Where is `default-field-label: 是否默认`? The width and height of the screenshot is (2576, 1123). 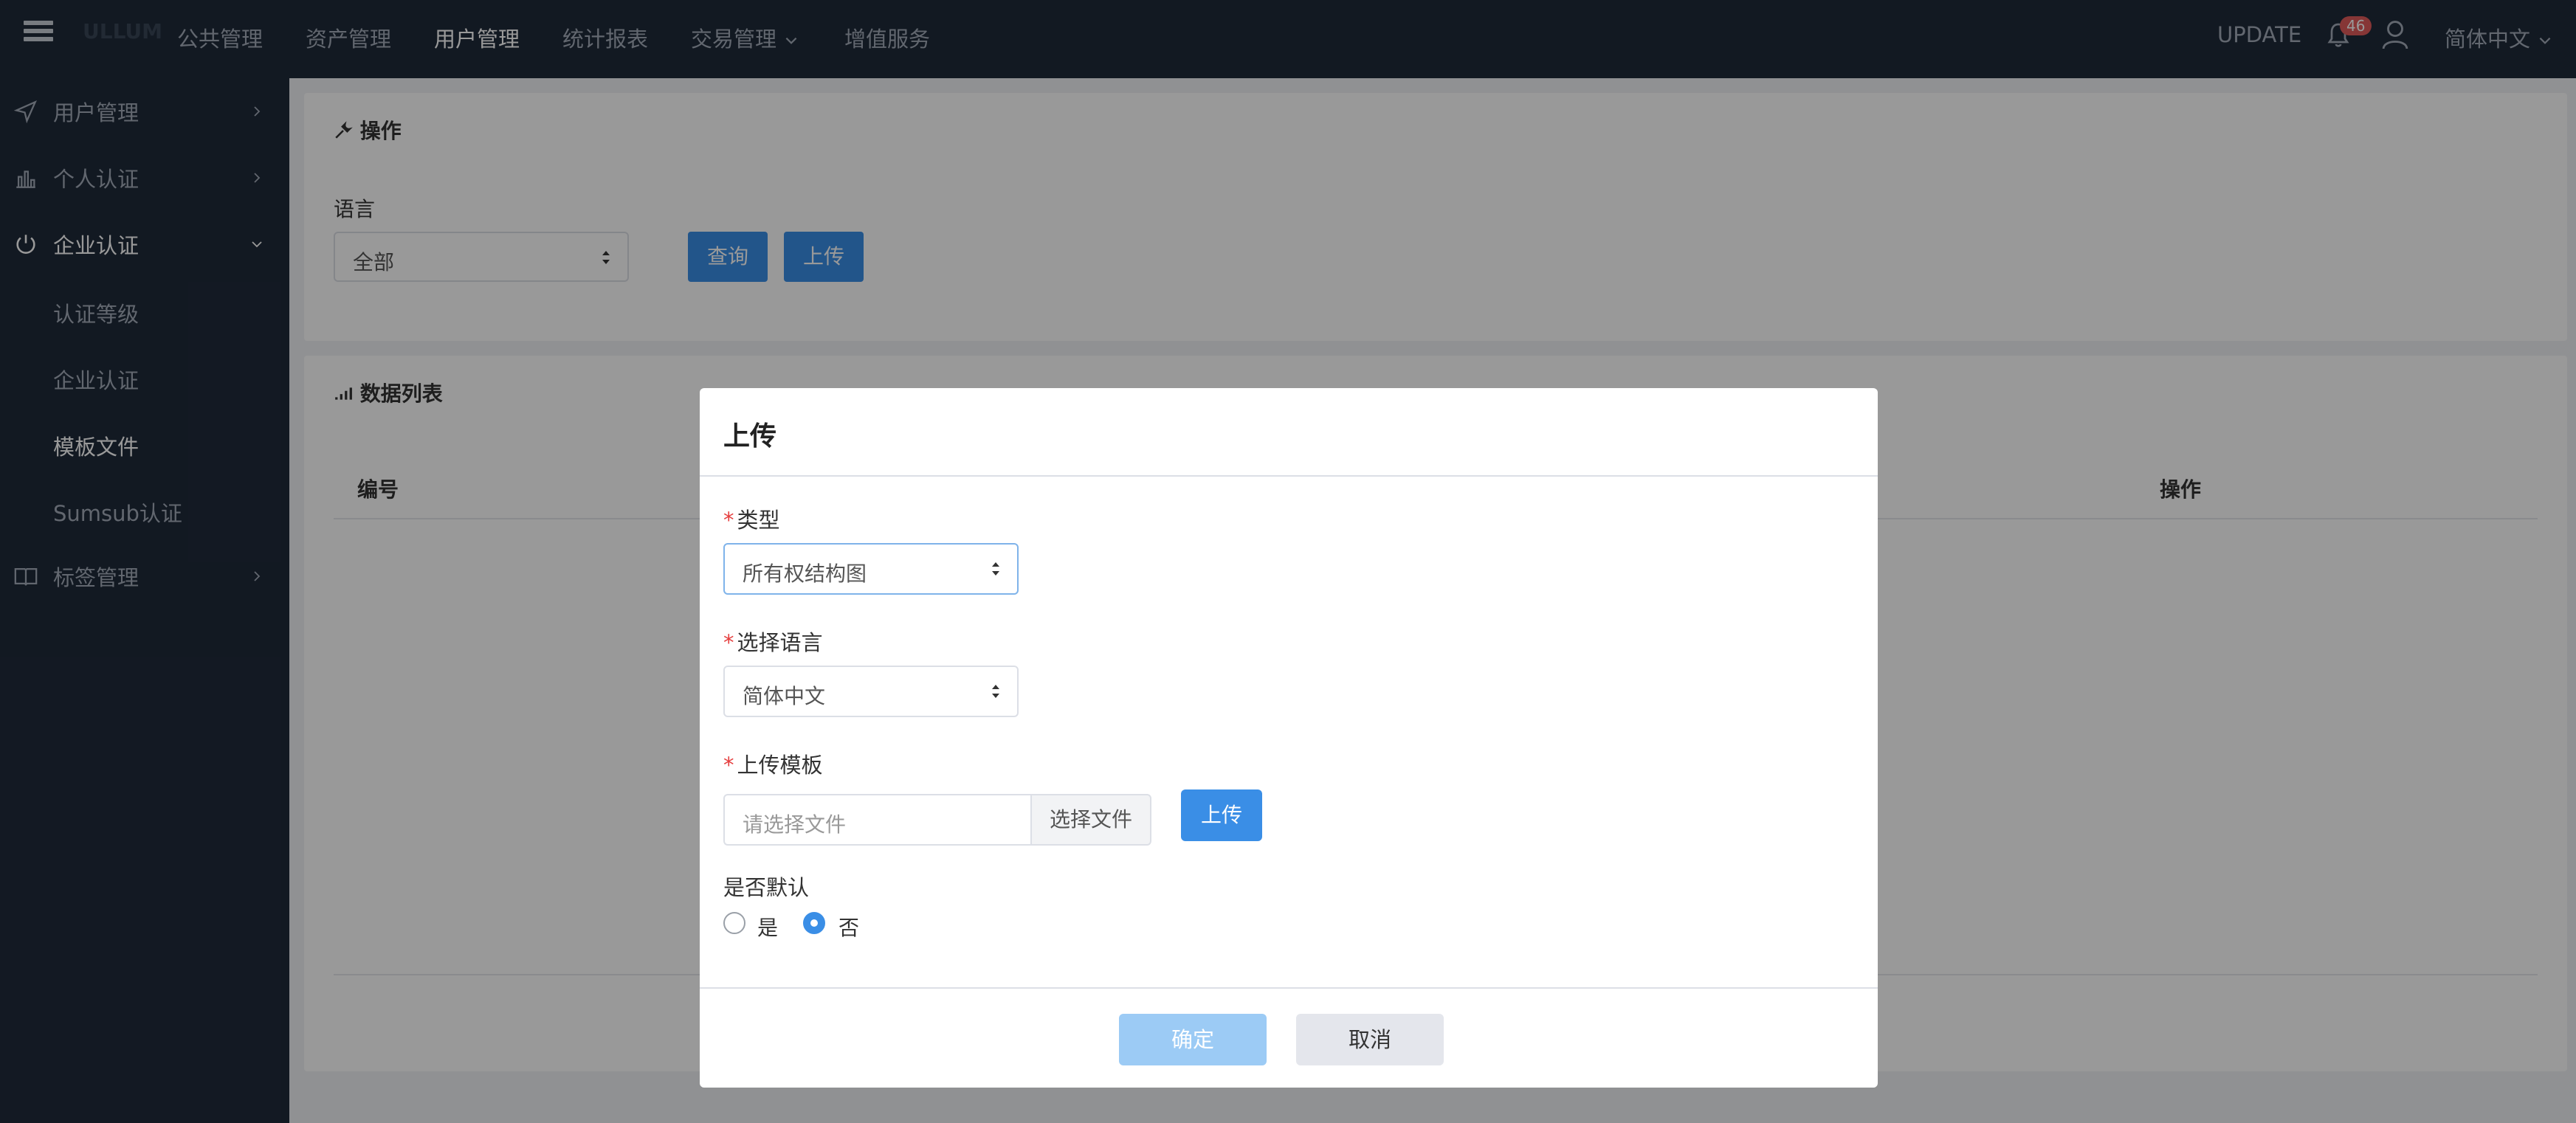 default-field-label: 是否默认 is located at coordinates (766, 887).